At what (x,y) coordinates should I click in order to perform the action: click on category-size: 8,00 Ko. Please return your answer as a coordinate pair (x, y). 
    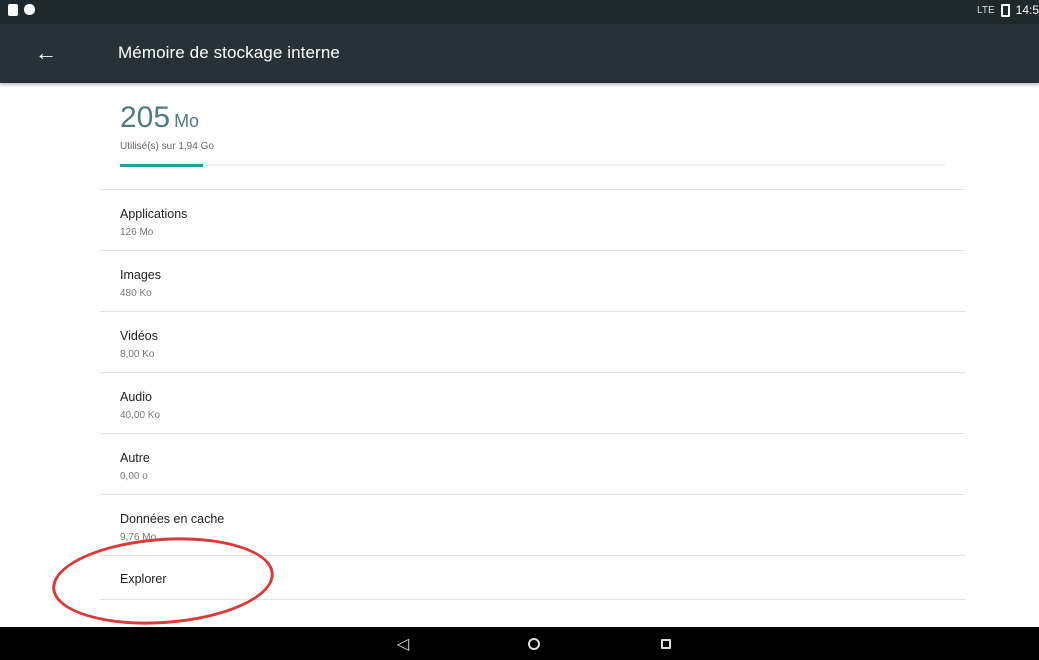
    Looking at the image, I should click on (137, 354).